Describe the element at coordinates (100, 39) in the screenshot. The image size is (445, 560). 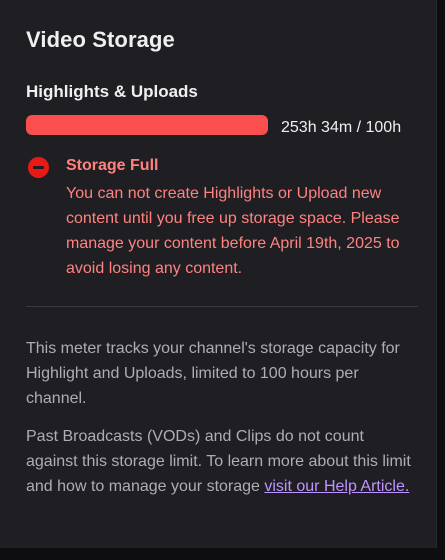
I see `page-title: Video Storage` at that location.